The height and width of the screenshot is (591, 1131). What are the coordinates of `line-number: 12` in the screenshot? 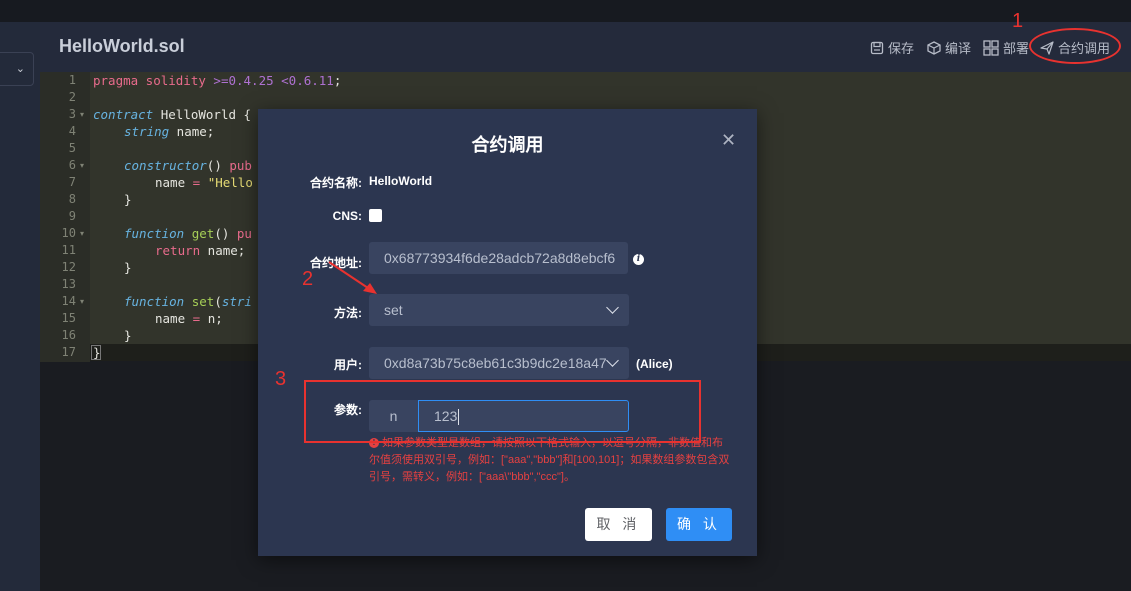 It's located at (68, 267).